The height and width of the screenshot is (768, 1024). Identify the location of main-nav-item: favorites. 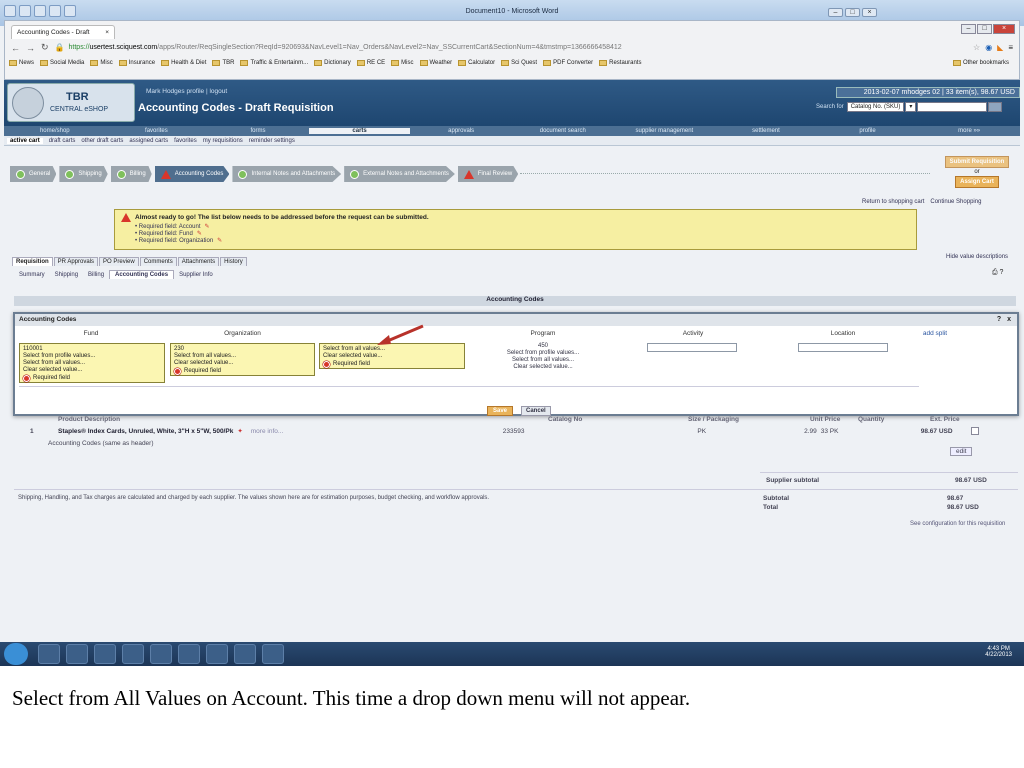
(157, 131).